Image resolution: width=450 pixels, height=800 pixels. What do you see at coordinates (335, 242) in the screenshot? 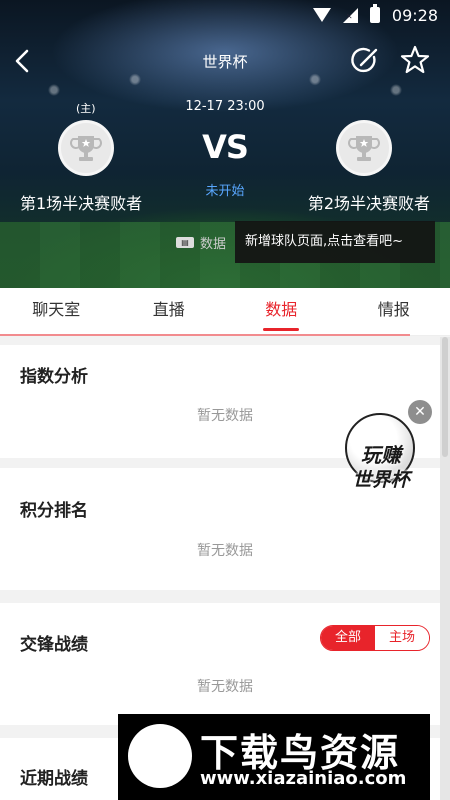
I see `team-page-tooltip: 新增球队页面,点击查看吧~` at bounding box center [335, 242].